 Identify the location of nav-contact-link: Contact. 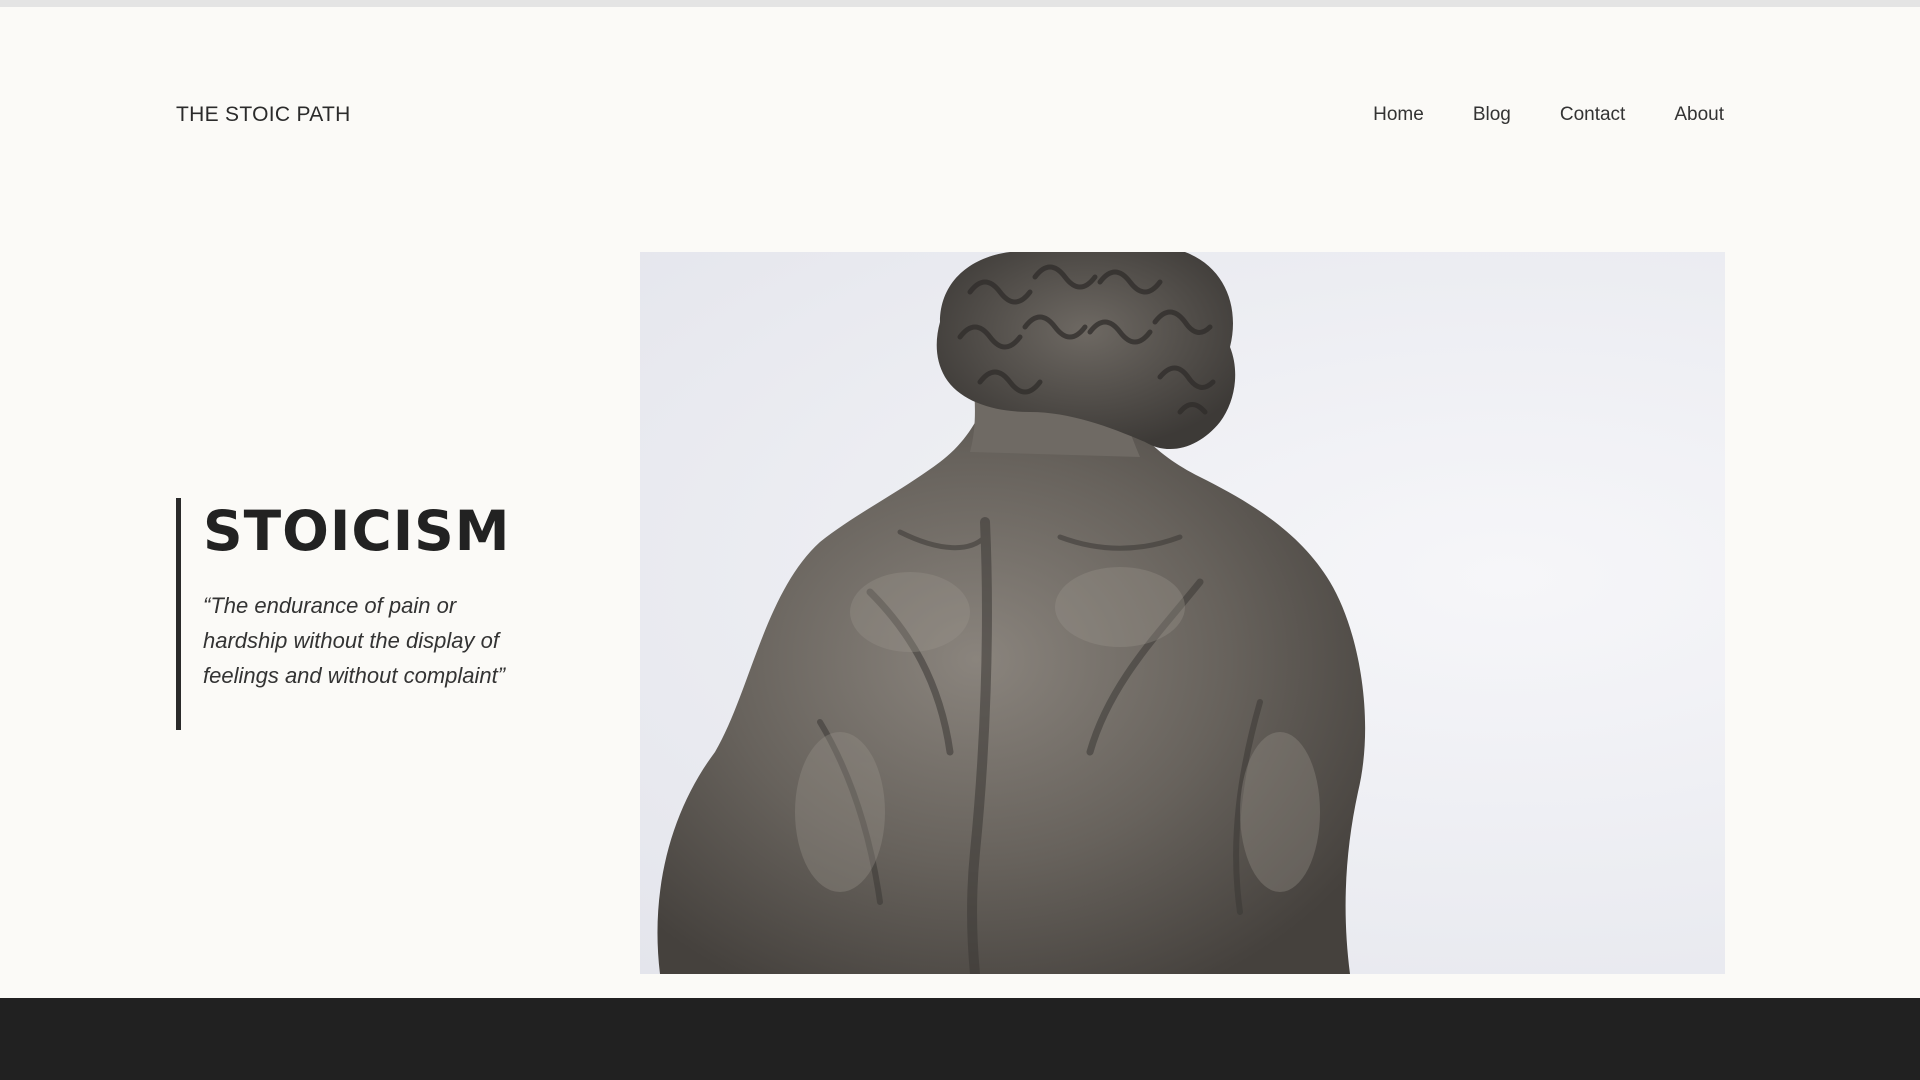
(1592, 115).